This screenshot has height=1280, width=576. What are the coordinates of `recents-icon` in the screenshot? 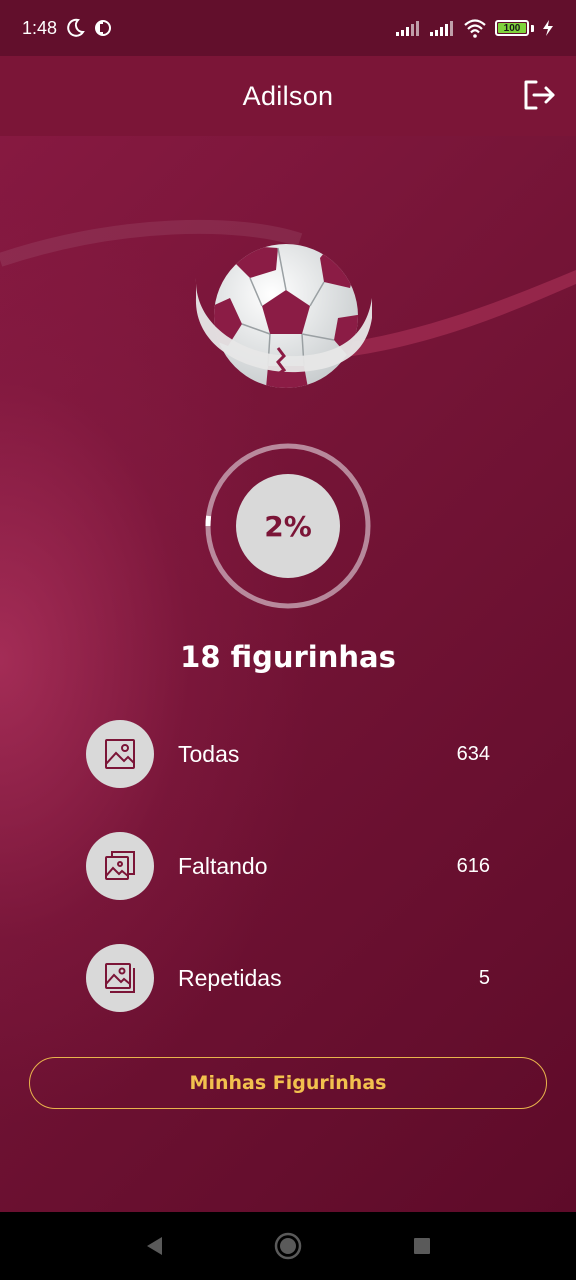 It's located at (422, 1246).